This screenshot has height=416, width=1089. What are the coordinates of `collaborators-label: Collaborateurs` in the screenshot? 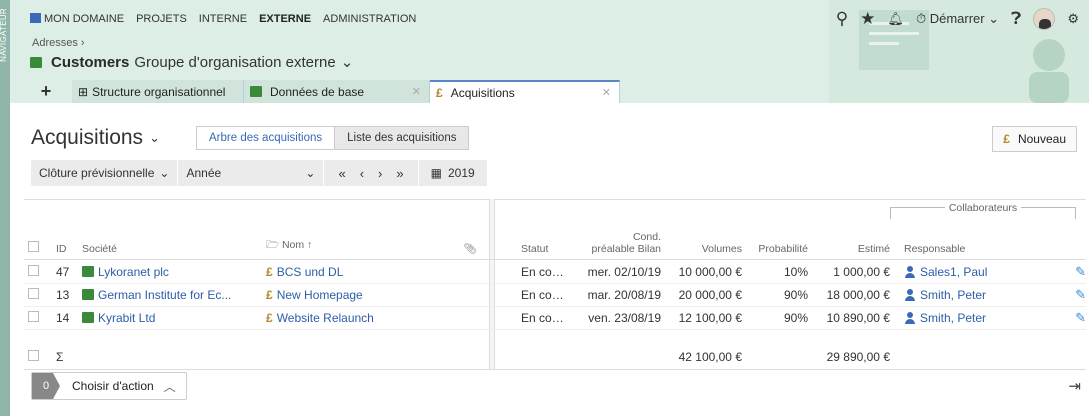 It's located at (983, 208).